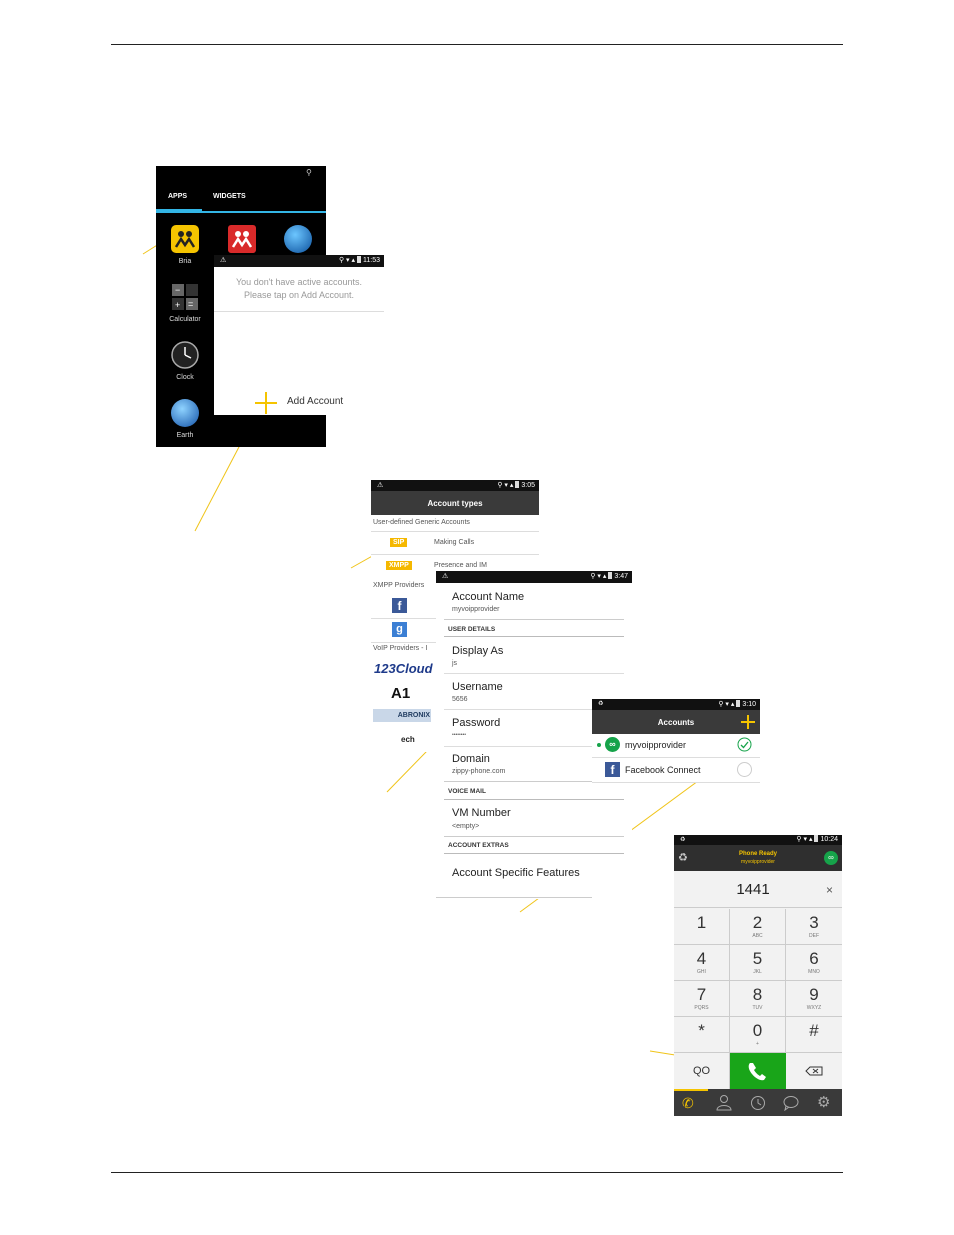  Describe the element at coordinates (744, 744) in the screenshot. I see `enabled-check-icon` at that location.